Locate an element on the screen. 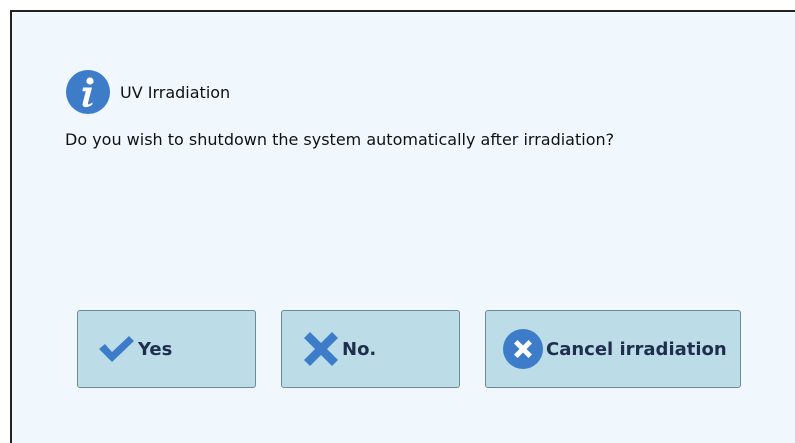 Image resolution: width=795 pixels, height=443 pixels. cancel-circle-icon is located at coordinates (523, 349).